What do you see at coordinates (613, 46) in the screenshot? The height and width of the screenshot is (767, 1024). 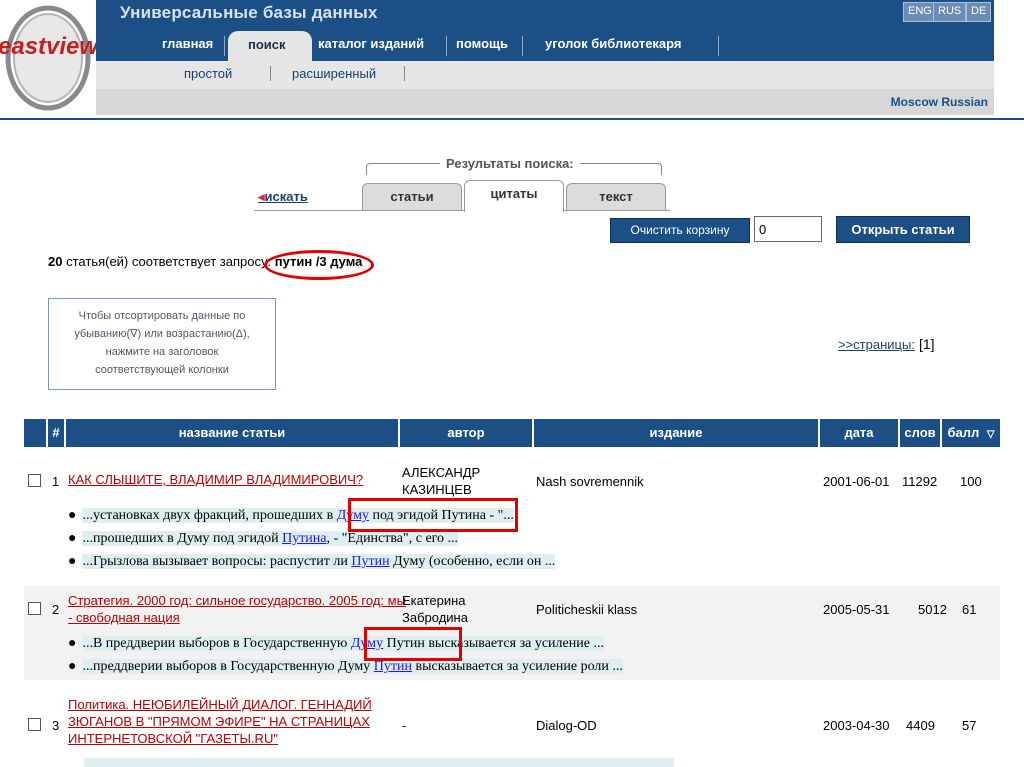 I see `nav-librarian: уголок библиотекаря` at bounding box center [613, 46].